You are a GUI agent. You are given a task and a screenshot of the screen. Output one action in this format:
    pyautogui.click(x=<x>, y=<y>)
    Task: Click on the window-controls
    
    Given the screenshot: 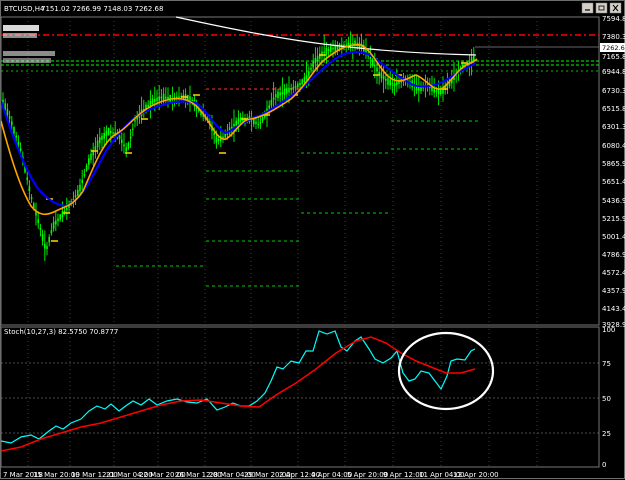 What is the action you would take?
    pyautogui.click(x=601, y=8)
    